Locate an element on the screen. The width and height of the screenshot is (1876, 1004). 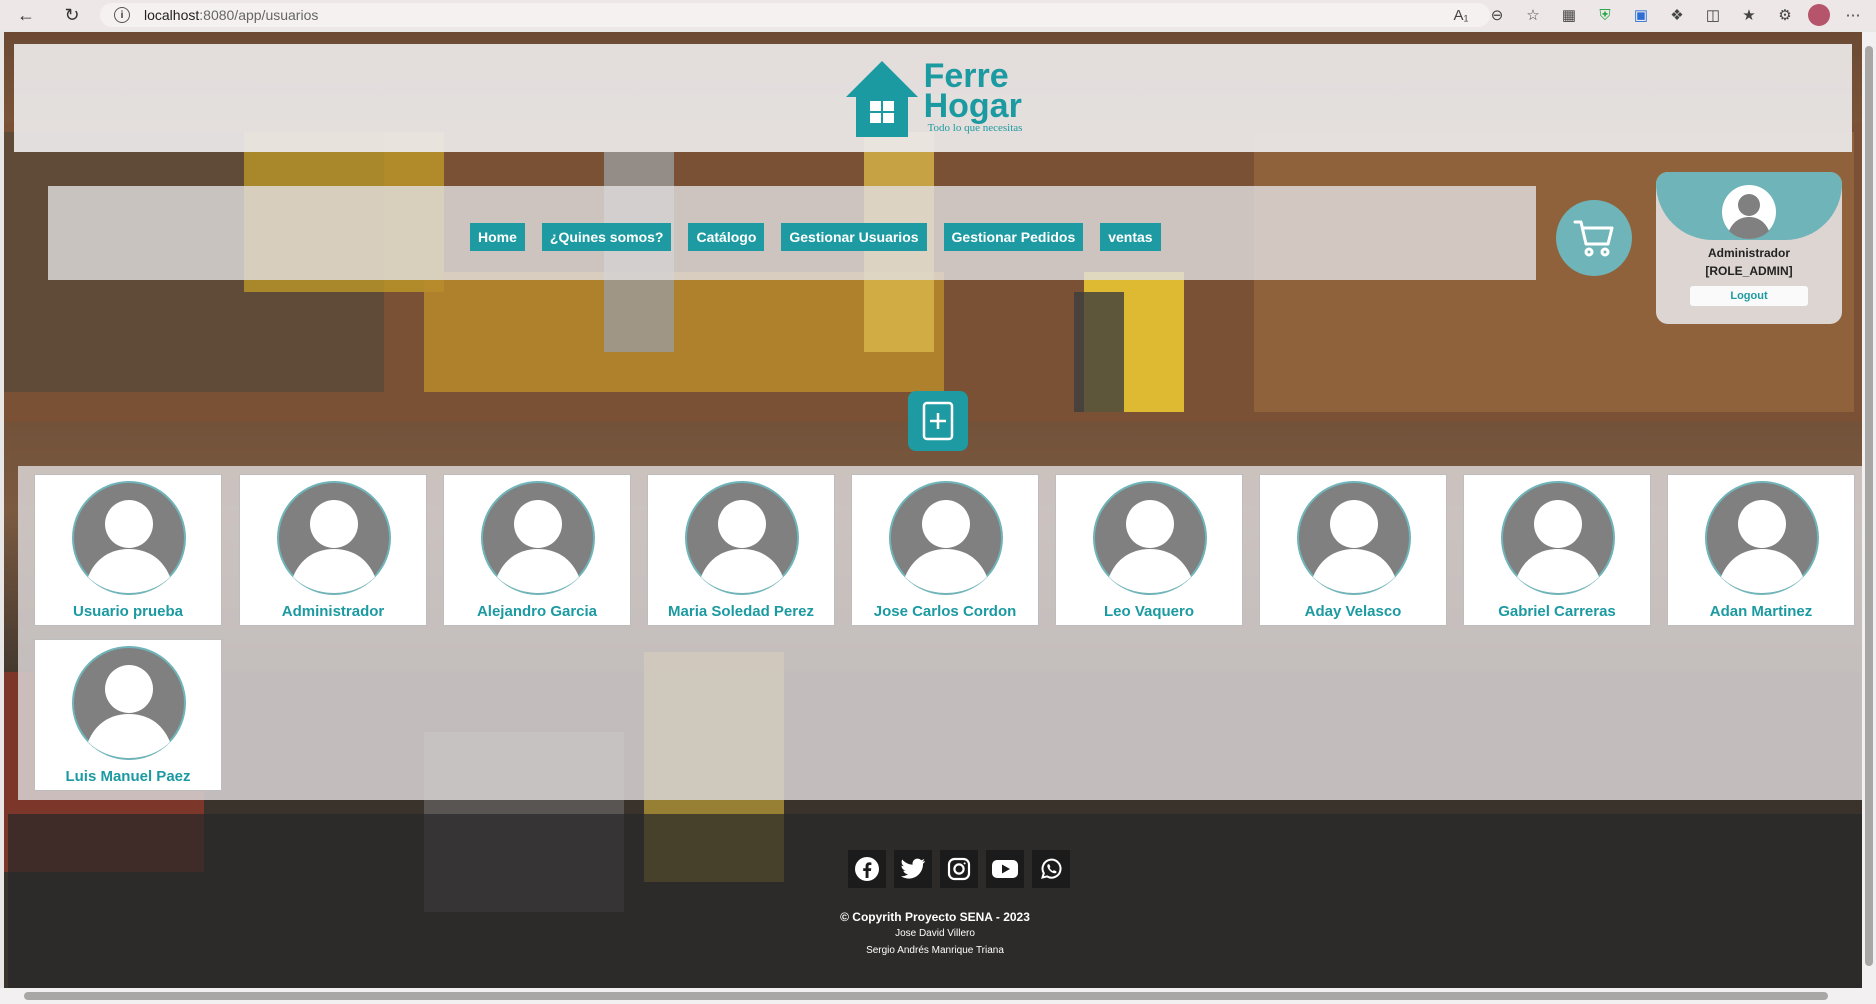
user-card: Alejandro Garcia is located at coordinates (537, 550).